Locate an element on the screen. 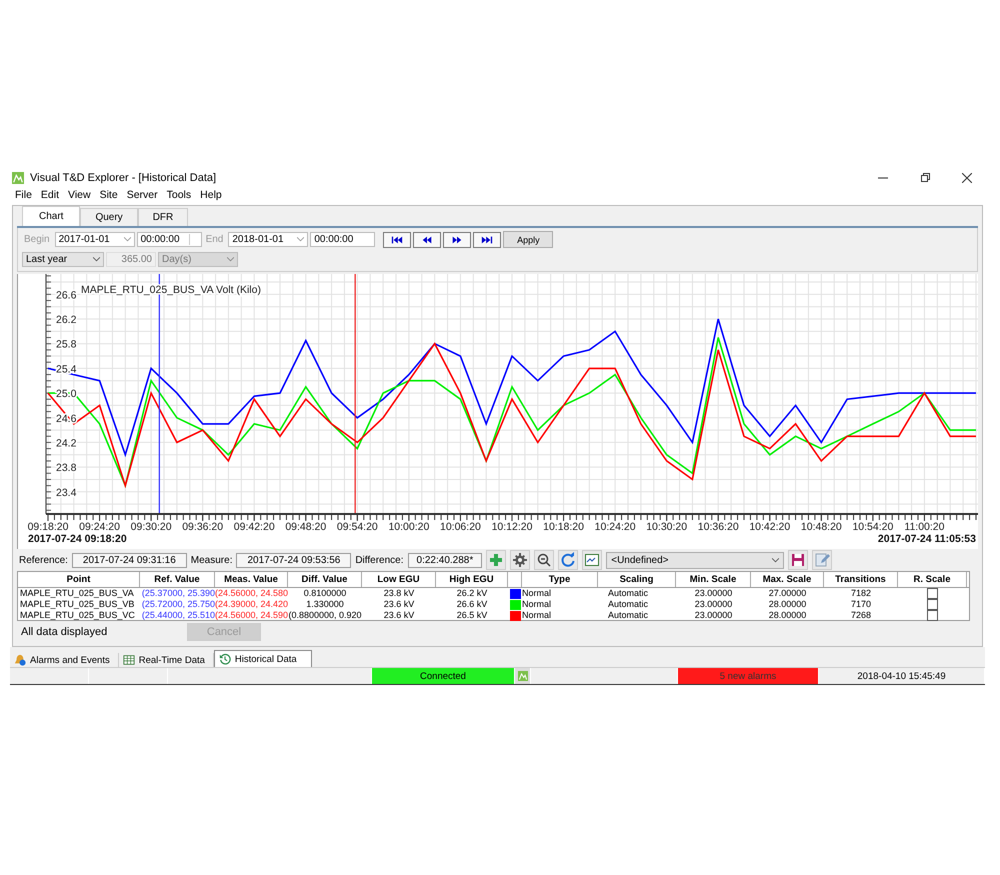  menu-item: Edit is located at coordinates (50, 196).